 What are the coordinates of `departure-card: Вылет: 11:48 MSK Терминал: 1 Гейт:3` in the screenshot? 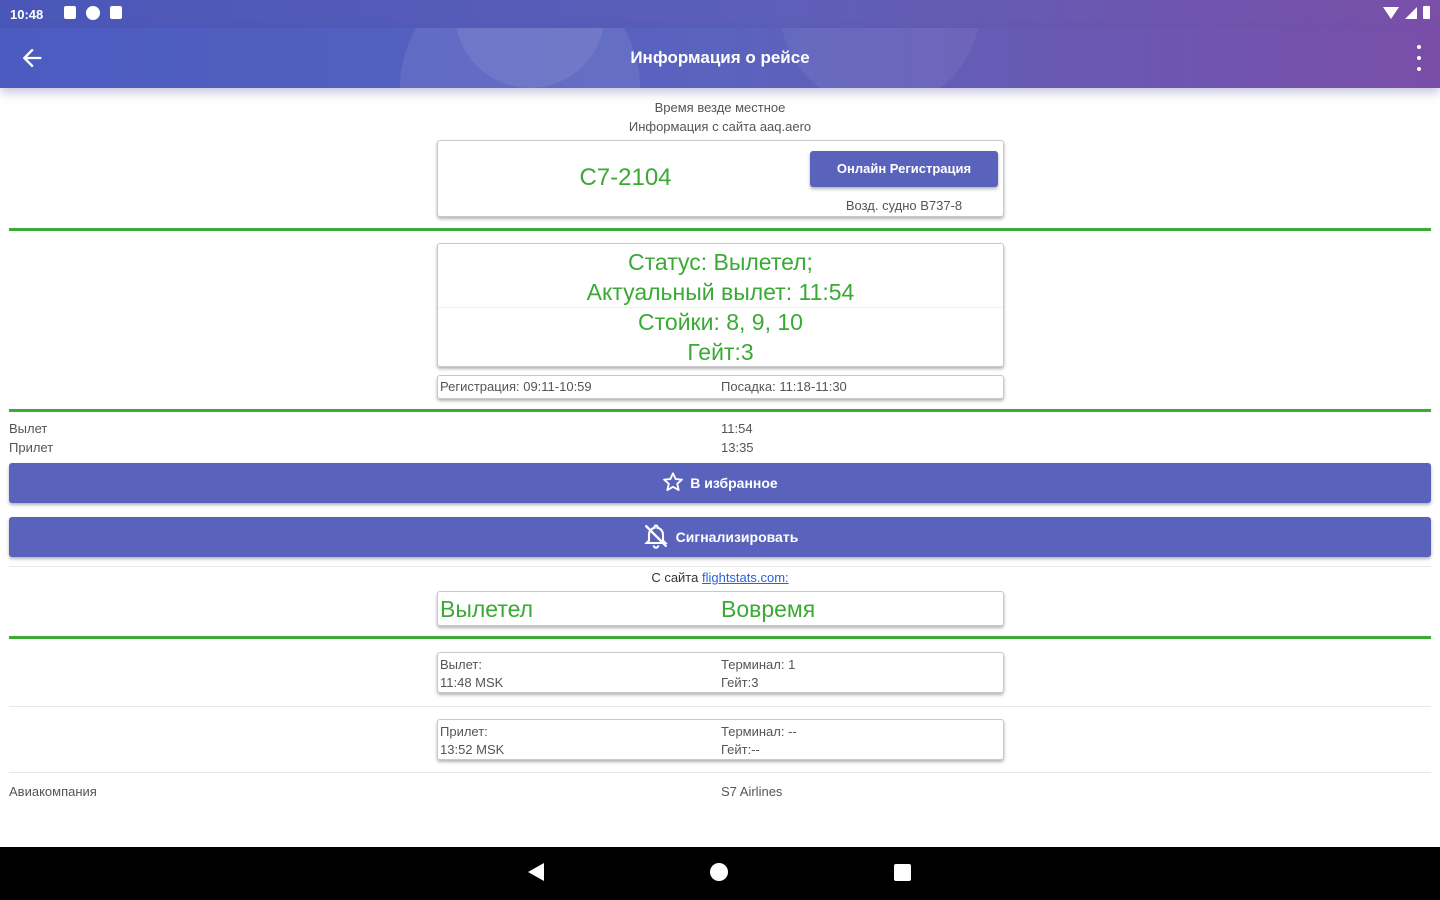 It's located at (720, 672).